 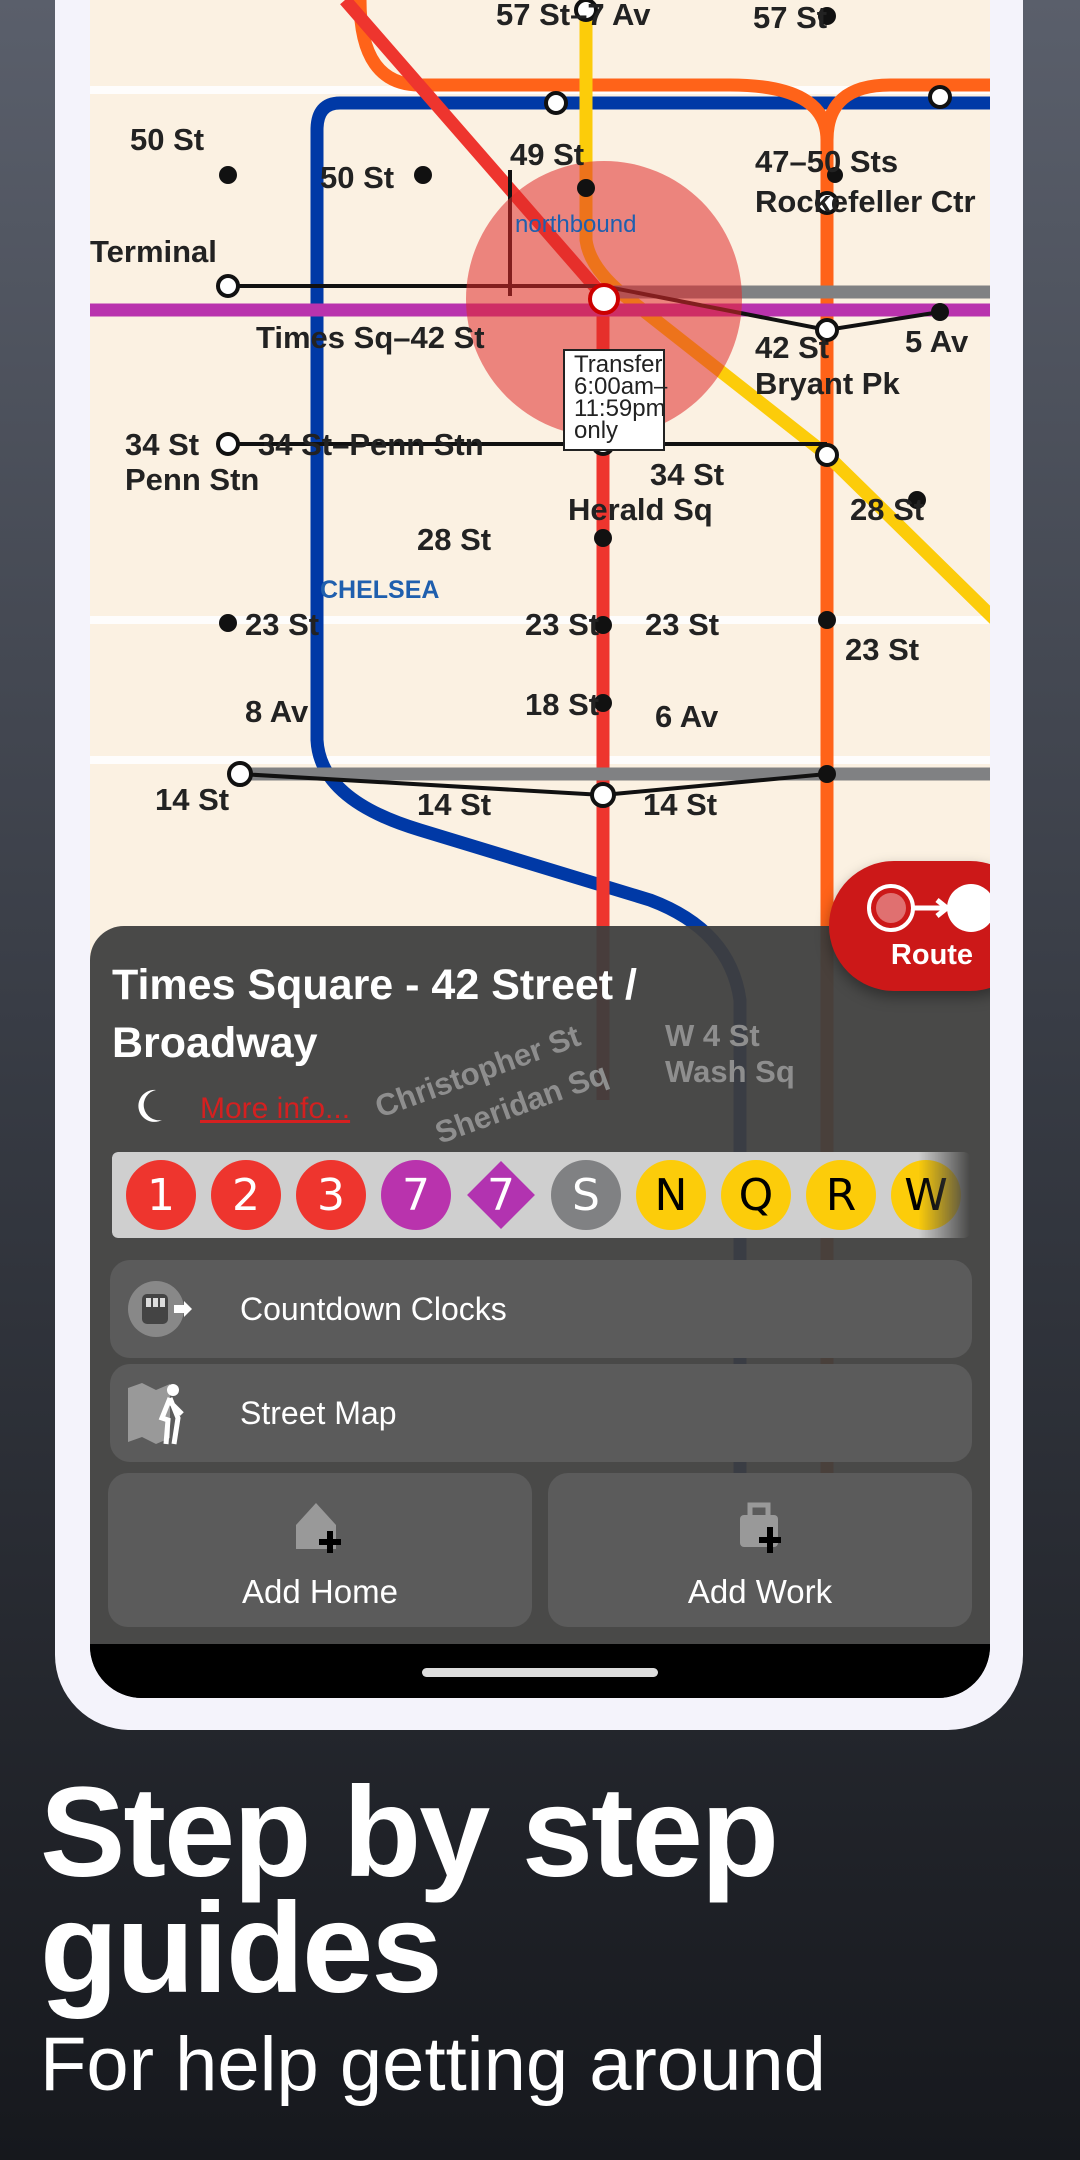 I want to click on line-bullet-Q: Q, so click(x=756, y=1195).